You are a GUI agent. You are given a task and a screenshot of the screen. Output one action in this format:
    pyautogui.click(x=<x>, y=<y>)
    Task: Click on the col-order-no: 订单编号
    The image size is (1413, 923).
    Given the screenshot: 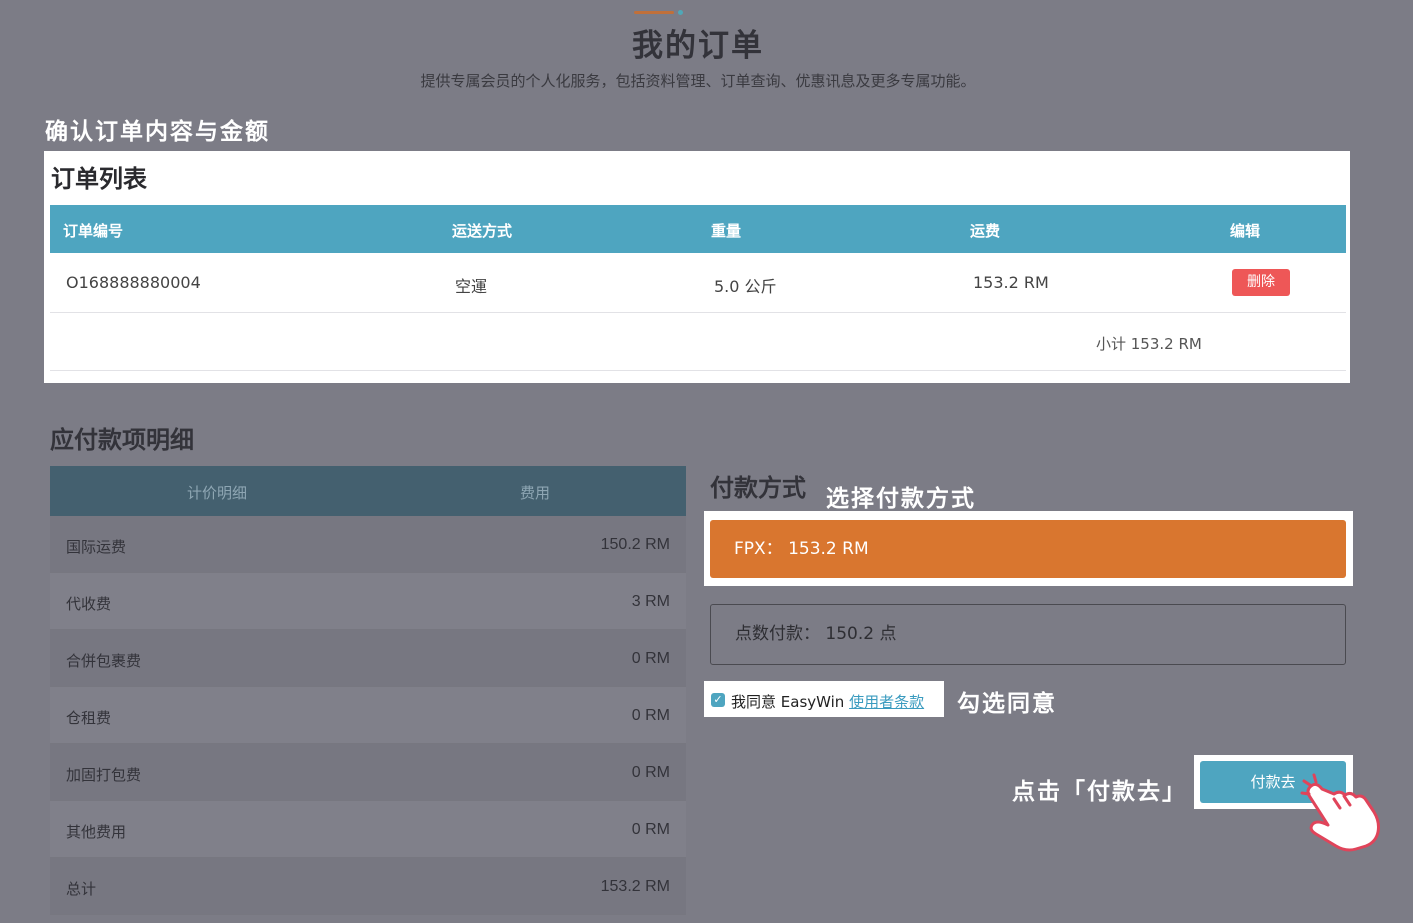 What is the action you would take?
    pyautogui.click(x=93, y=231)
    